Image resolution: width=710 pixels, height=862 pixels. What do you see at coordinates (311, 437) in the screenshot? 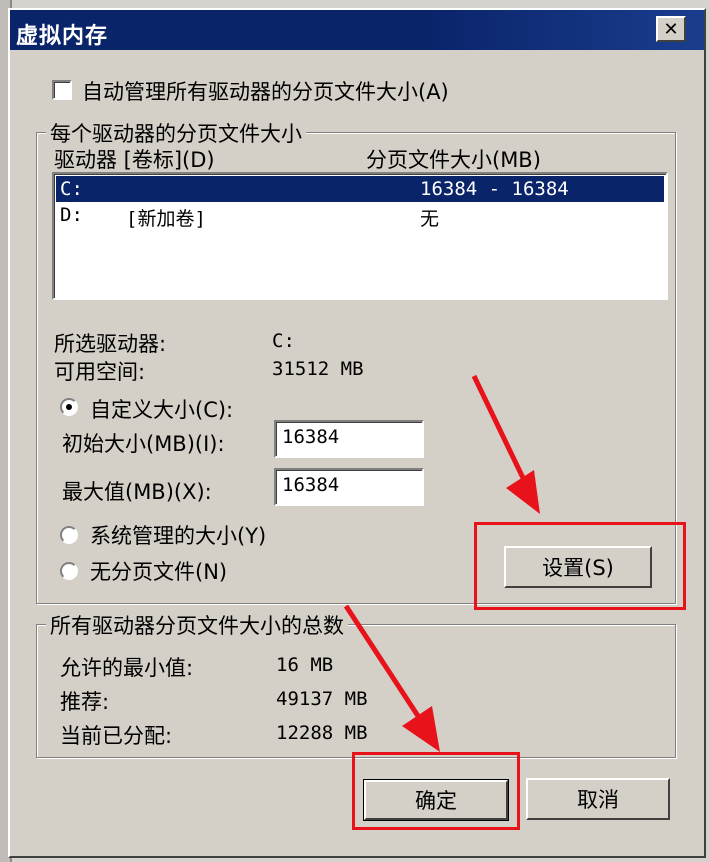
I see `initial-size-value: 16384` at bounding box center [311, 437].